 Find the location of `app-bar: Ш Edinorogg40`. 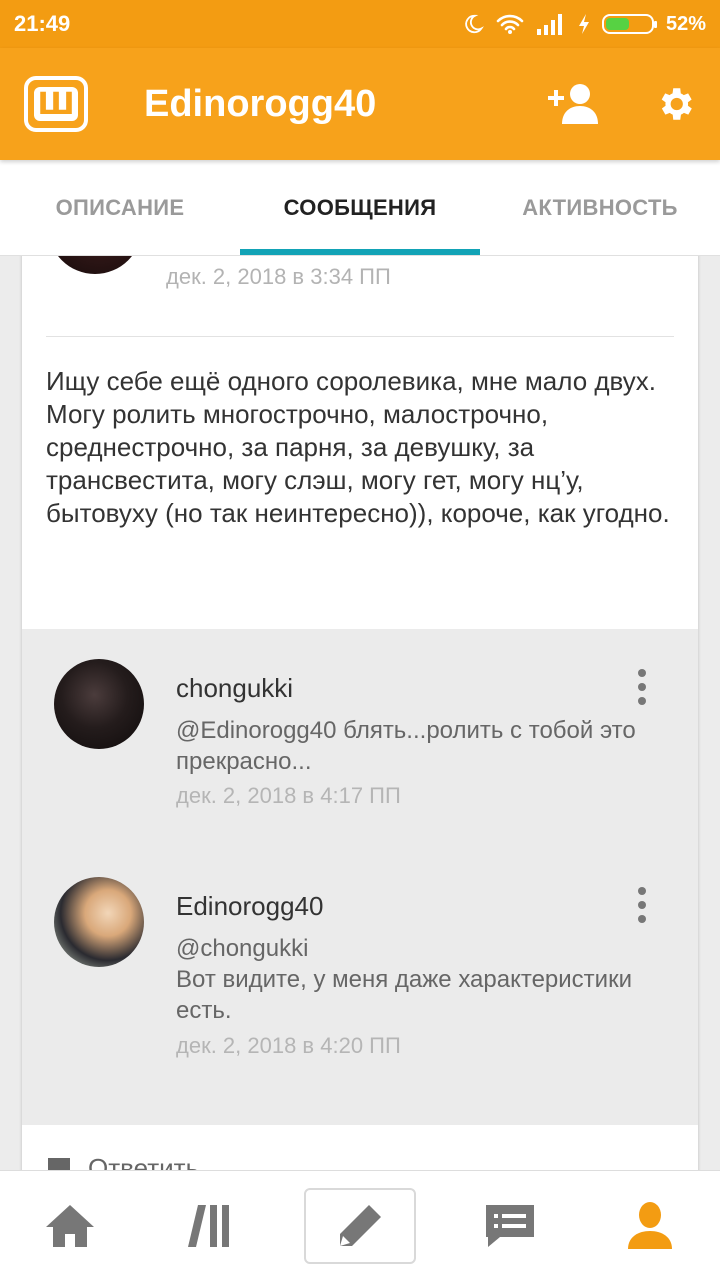

app-bar: Ш Edinorogg40 is located at coordinates (360, 104).